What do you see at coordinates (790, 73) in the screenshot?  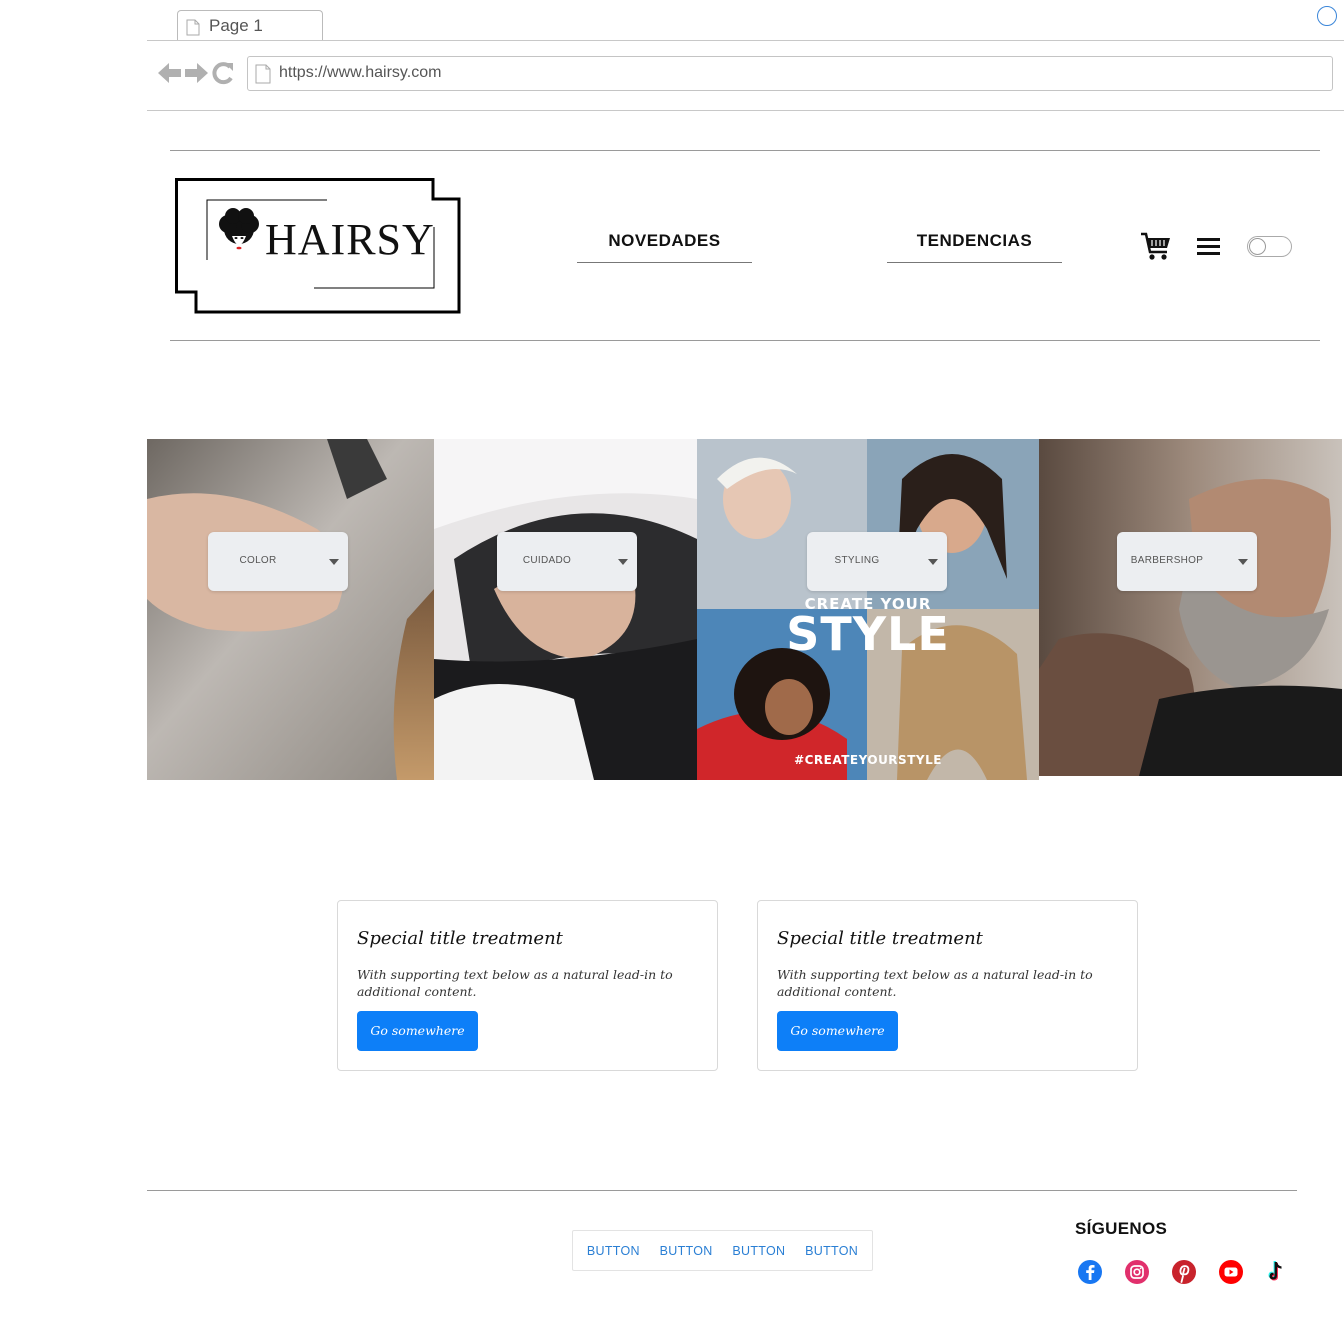 I see `address-bar: https://www.hairsy.com` at bounding box center [790, 73].